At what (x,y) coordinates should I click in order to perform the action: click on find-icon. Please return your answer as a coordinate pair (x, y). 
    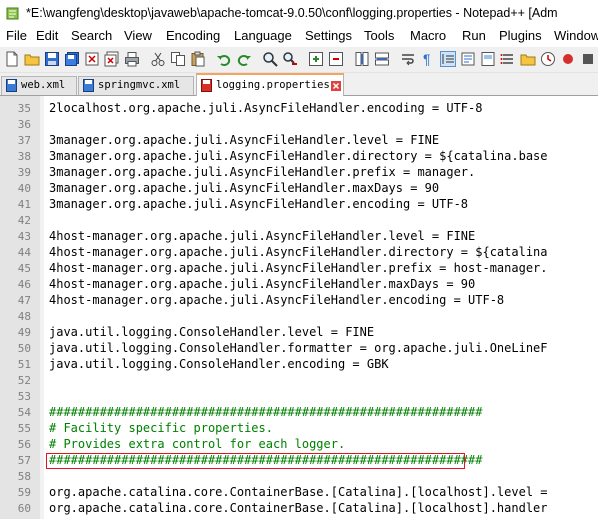
    Looking at the image, I should click on (270, 59).